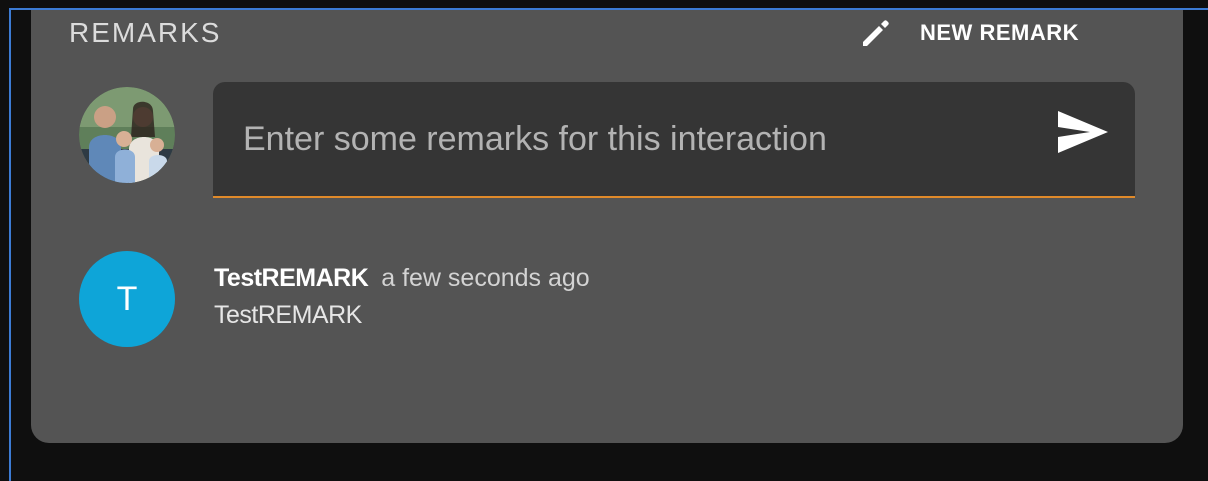  I want to click on remark-text: TestREMARK, so click(288, 315).